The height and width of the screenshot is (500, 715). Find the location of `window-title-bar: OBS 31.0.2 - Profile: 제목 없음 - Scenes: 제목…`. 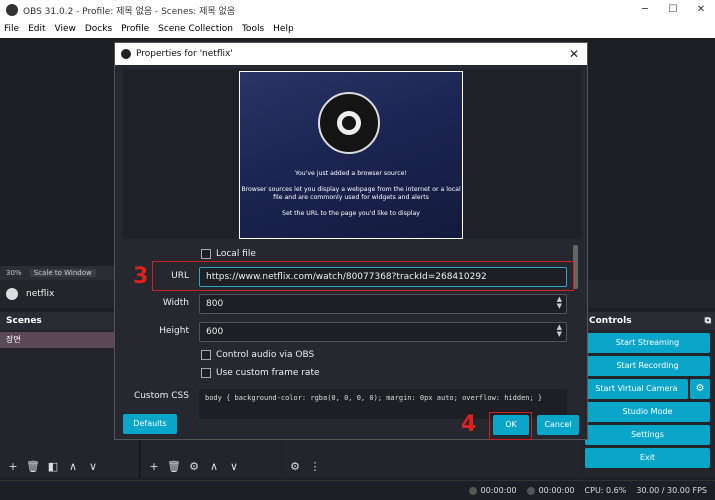

window-title-bar: OBS 31.0.2 - Profile: 제목 없음 - Scenes: 제목… is located at coordinates (357, 10).